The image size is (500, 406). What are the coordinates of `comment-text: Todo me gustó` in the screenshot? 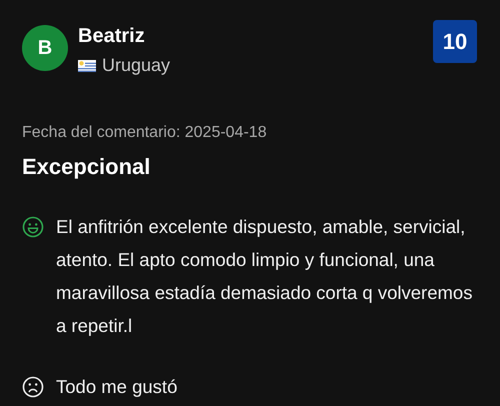 It's located at (117, 387).